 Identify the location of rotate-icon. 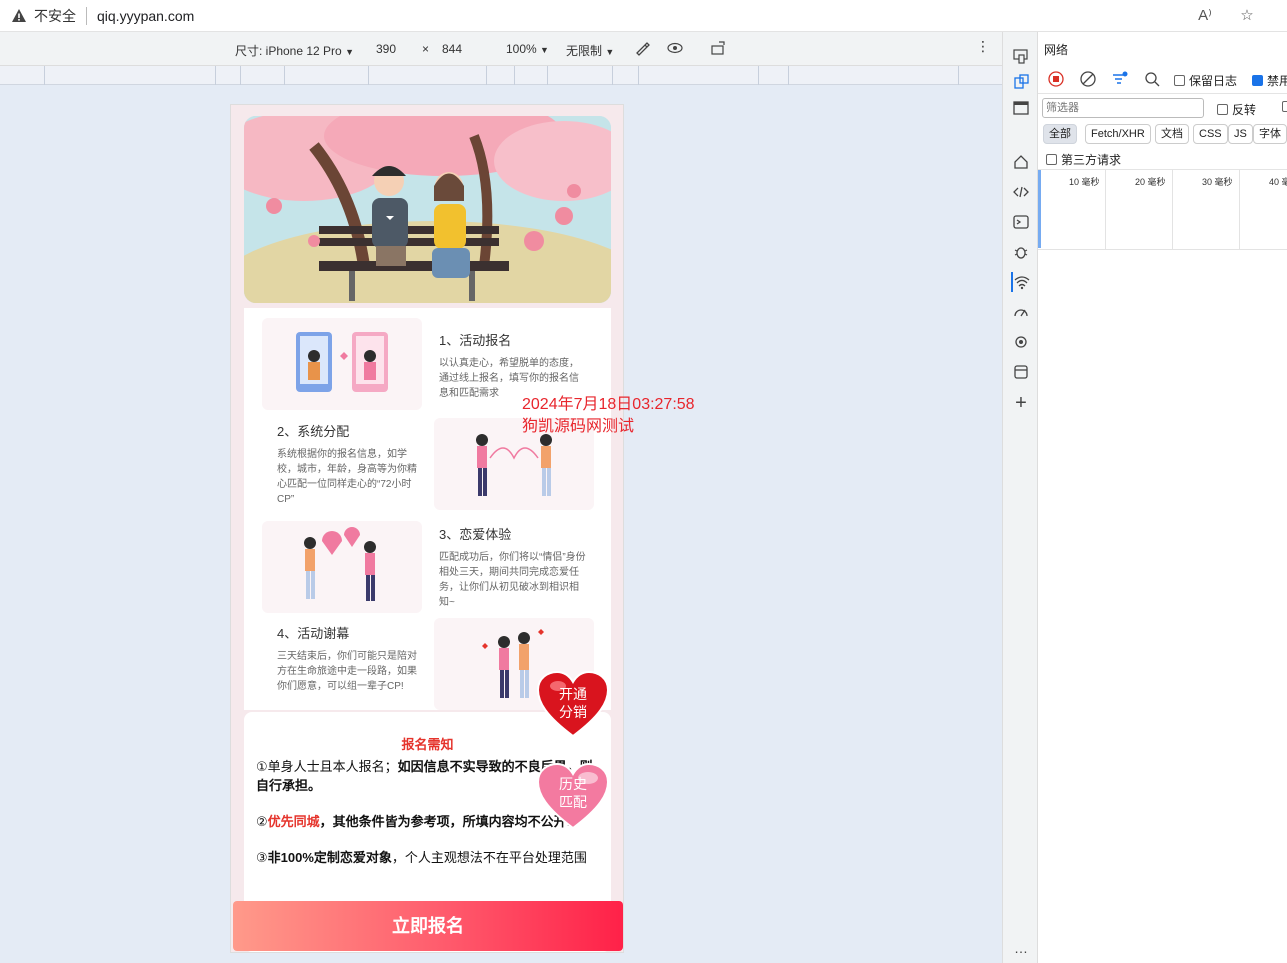
(719, 49).